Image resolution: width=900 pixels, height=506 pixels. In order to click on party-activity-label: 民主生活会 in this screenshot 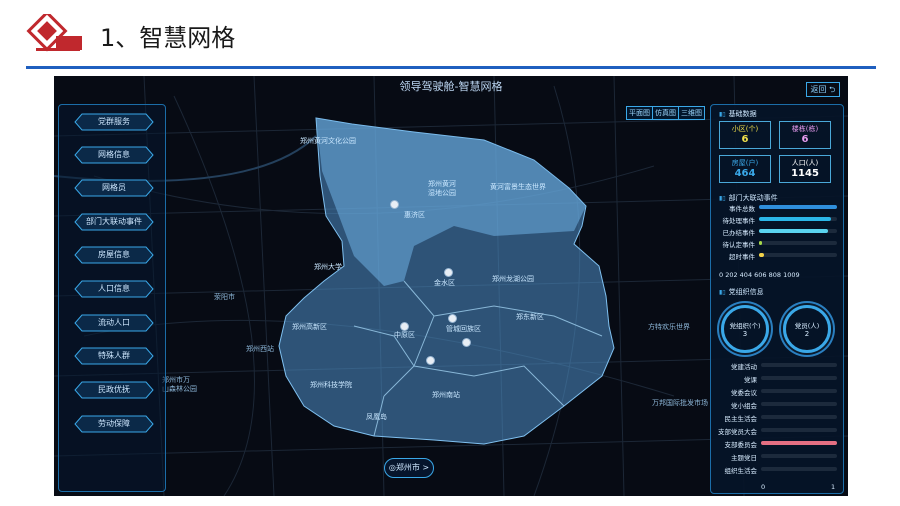, I will do `click(741, 419)`.